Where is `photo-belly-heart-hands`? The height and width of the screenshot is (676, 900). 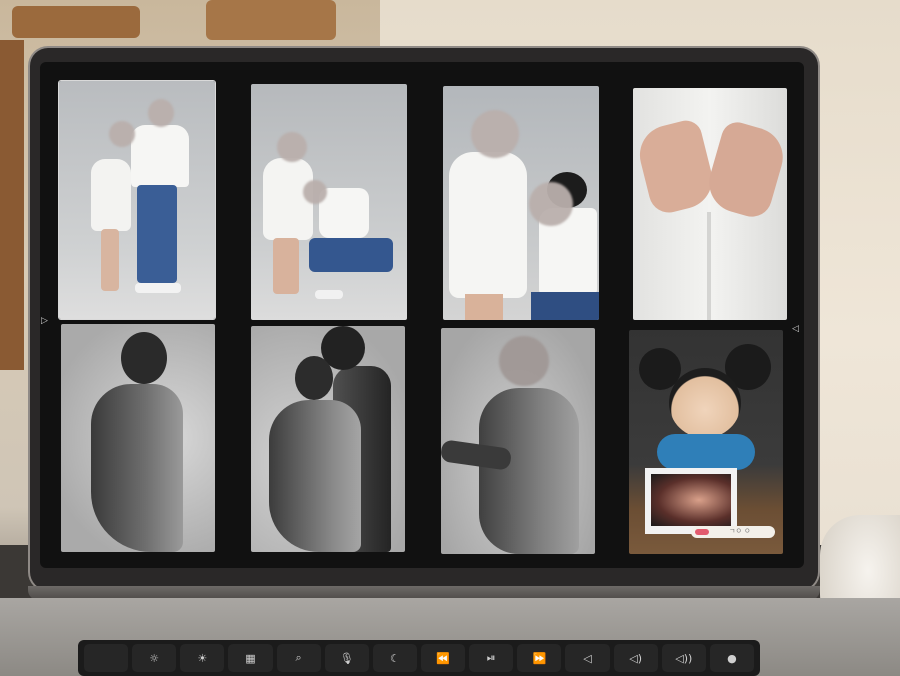
photo-belly-heart-hands is located at coordinates (710, 204).